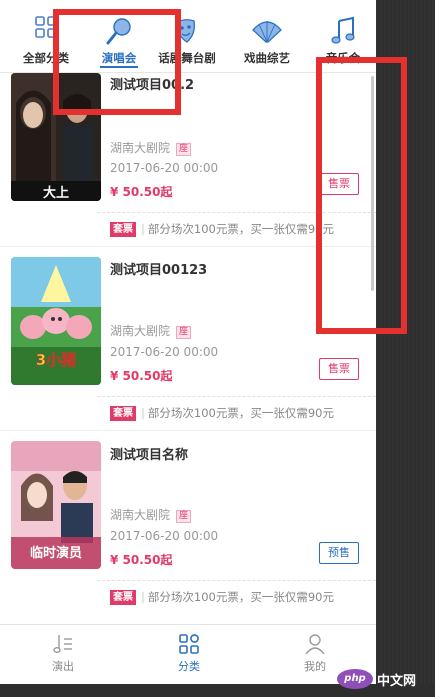 The height and width of the screenshot is (697, 435). Describe the element at coordinates (56, 321) in the screenshot. I see `poster-image: 3小猪` at that location.